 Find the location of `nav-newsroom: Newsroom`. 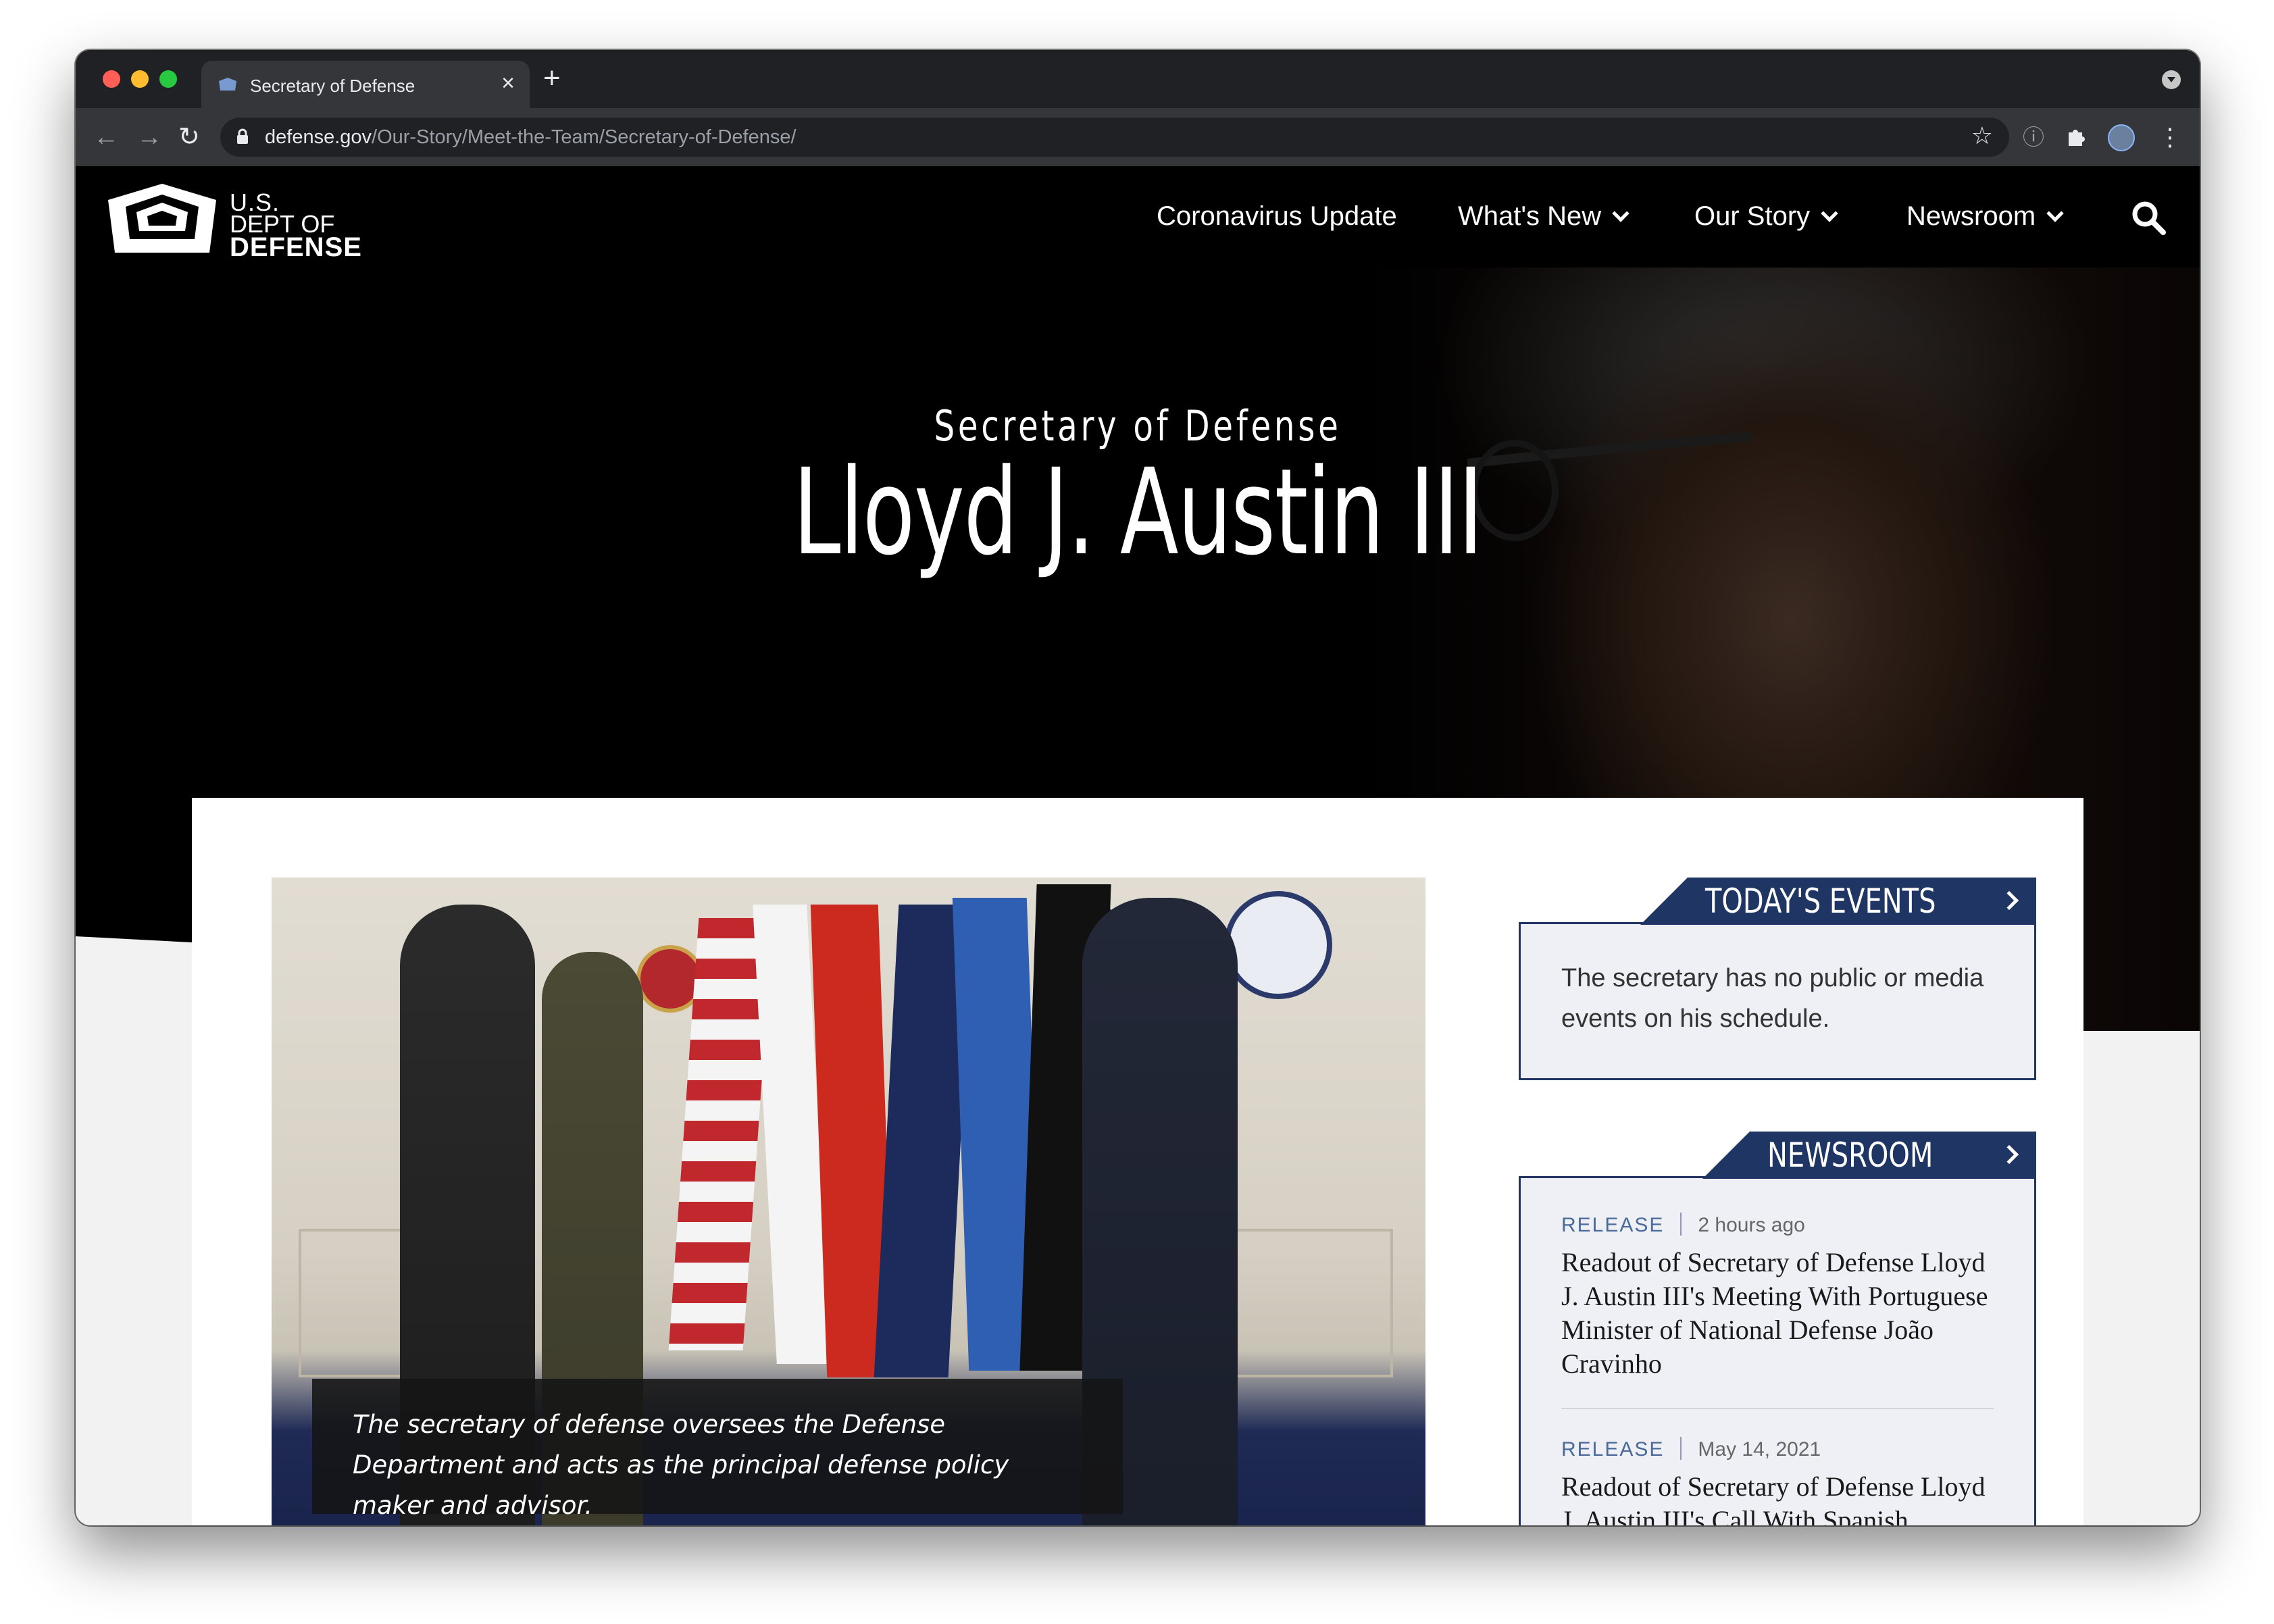

nav-newsroom: Newsroom is located at coordinates (1985, 216).